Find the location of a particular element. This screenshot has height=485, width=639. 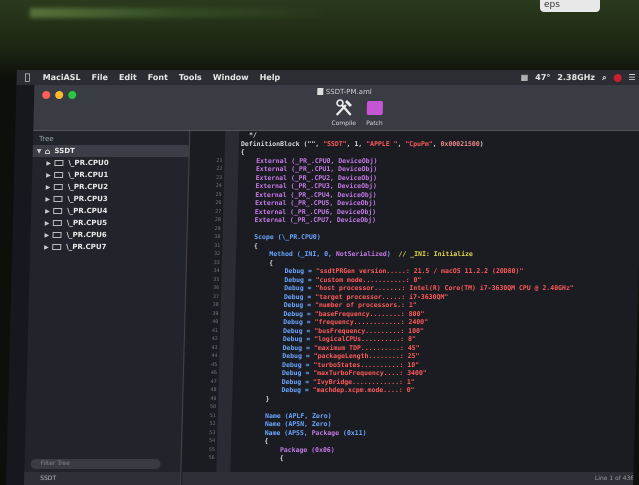

tree-root-label: SSDT is located at coordinates (64, 151).